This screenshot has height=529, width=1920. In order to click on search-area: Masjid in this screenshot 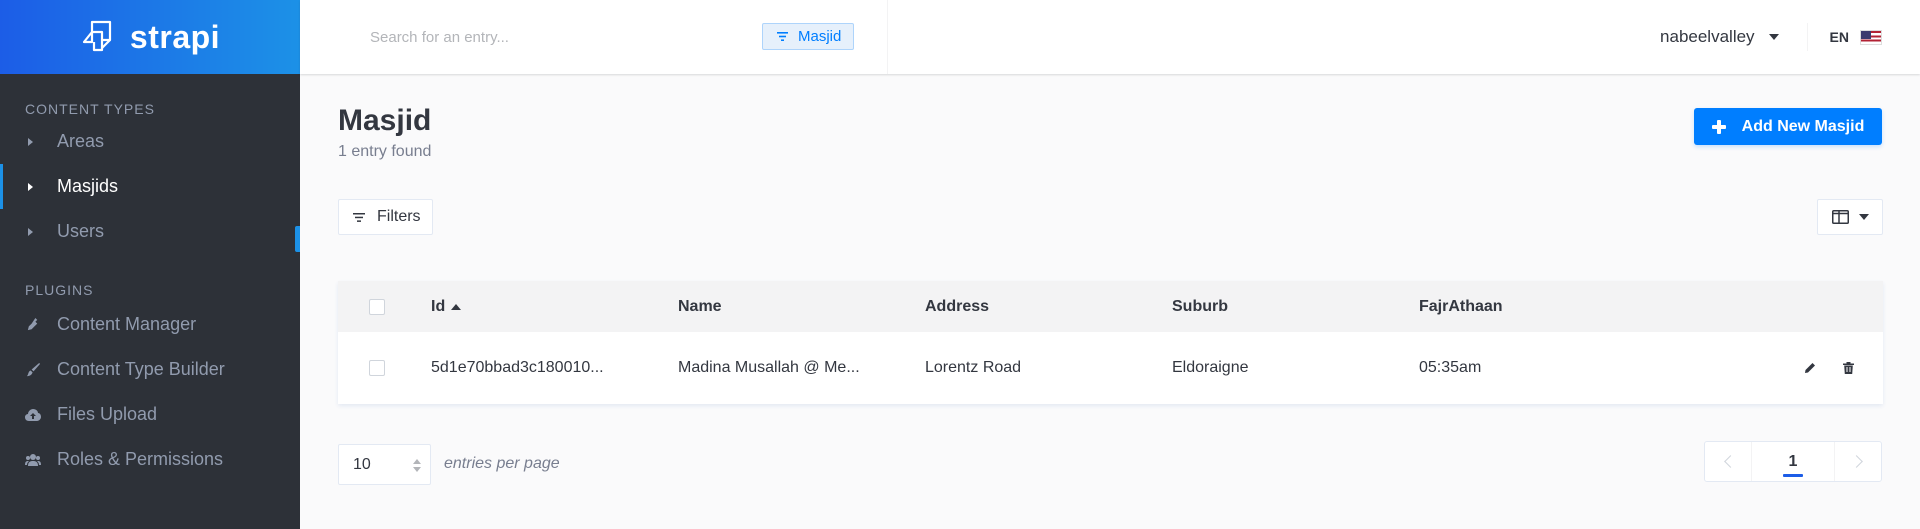, I will do `click(594, 37)`.